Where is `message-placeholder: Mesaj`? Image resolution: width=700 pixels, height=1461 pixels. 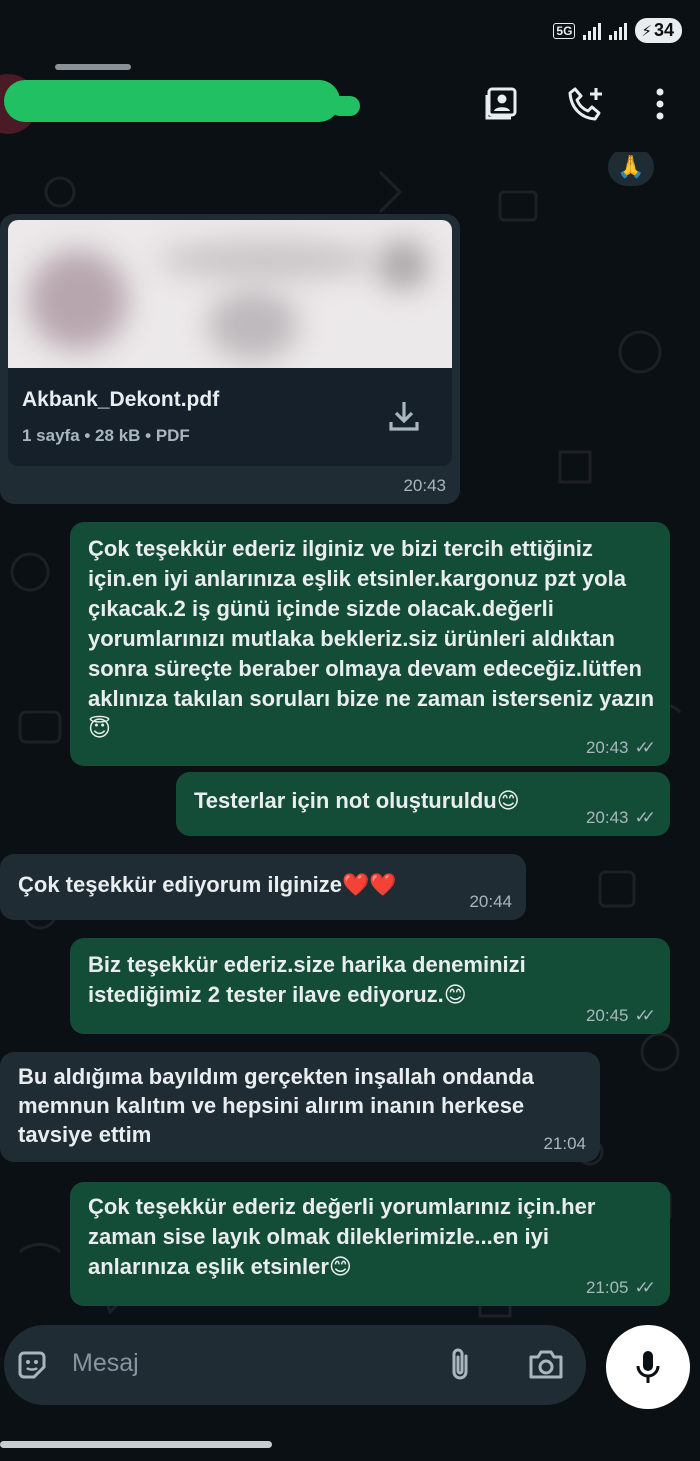 message-placeholder: Mesaj is located at coordinates (105, 1363).